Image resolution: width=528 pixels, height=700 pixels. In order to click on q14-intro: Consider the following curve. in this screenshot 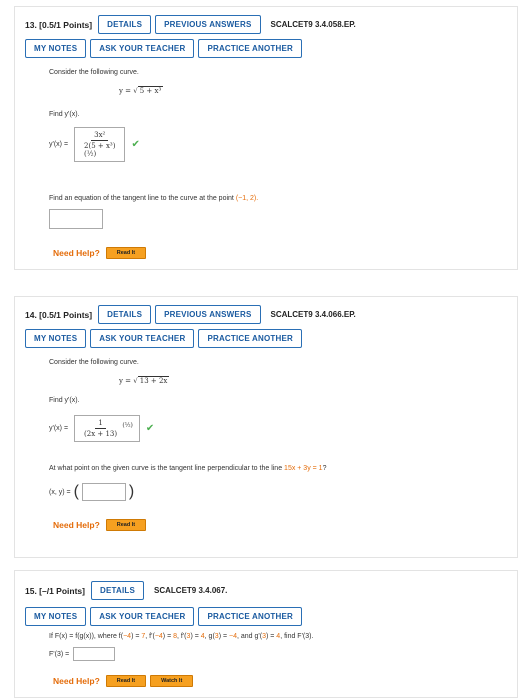, I will do `click(94, 362)`.